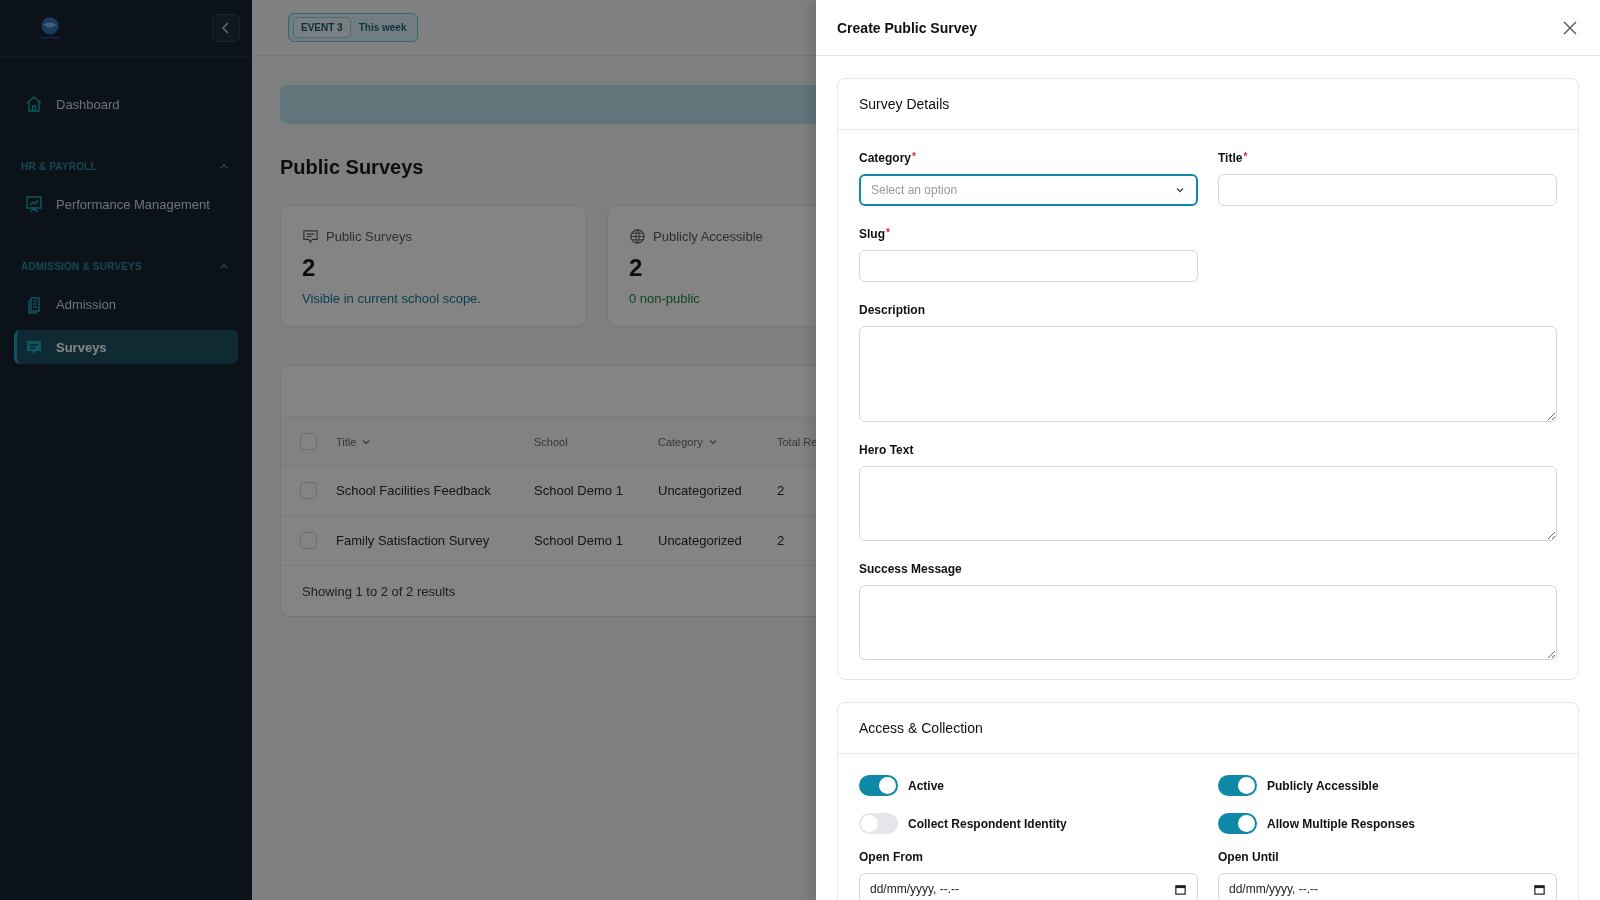  What do you see at coordinates (796, 441) in the screenshot?
I see `column-header: Total Re` at bounding box center [796, 441].